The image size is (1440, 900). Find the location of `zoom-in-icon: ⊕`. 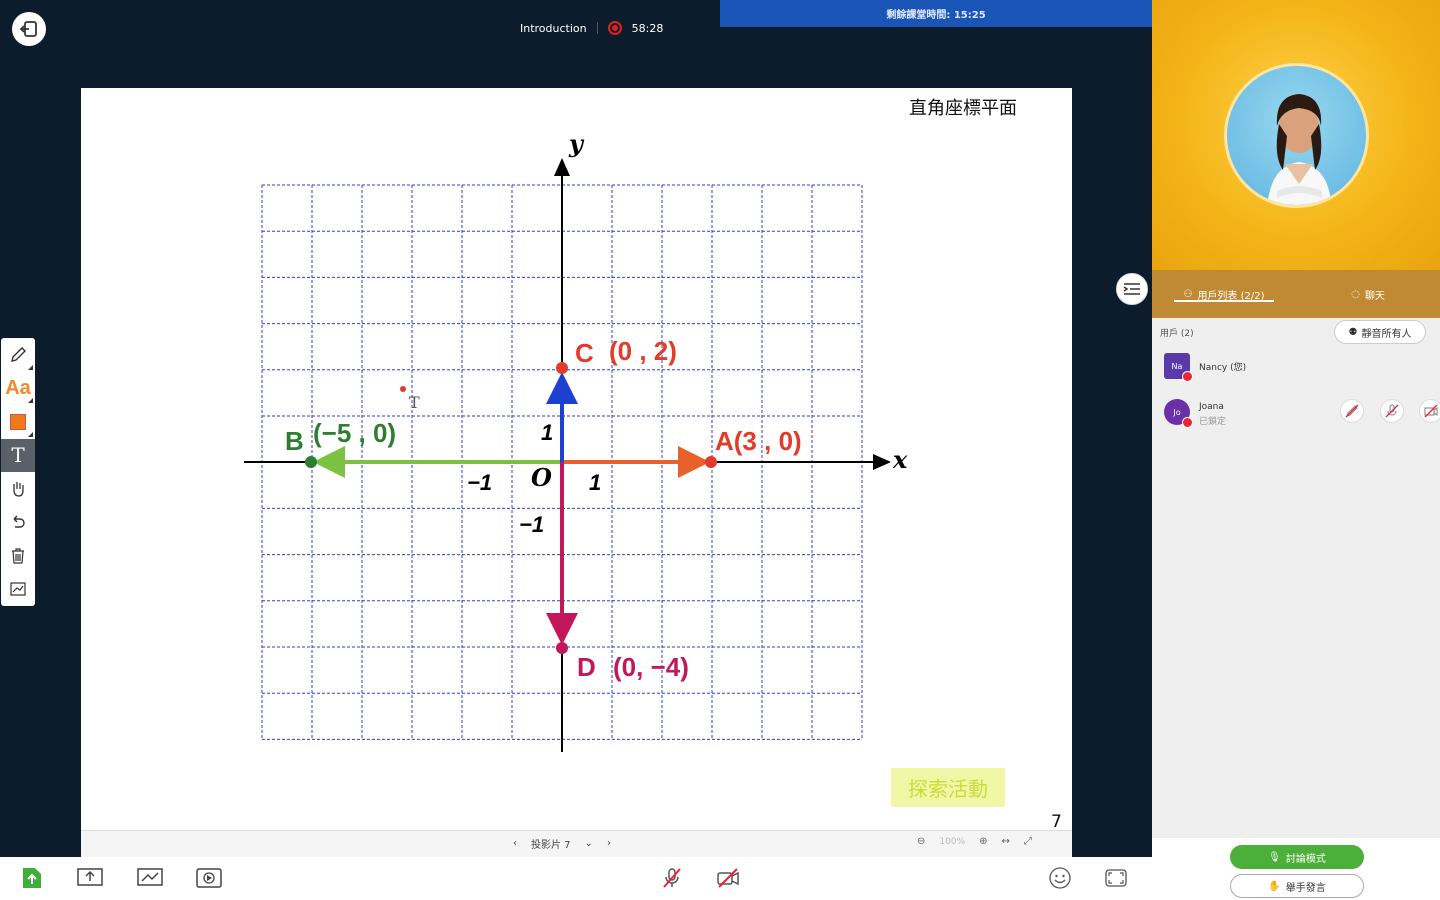

zoom-in-icon: ⊕ is located at coordinates (983, 841).